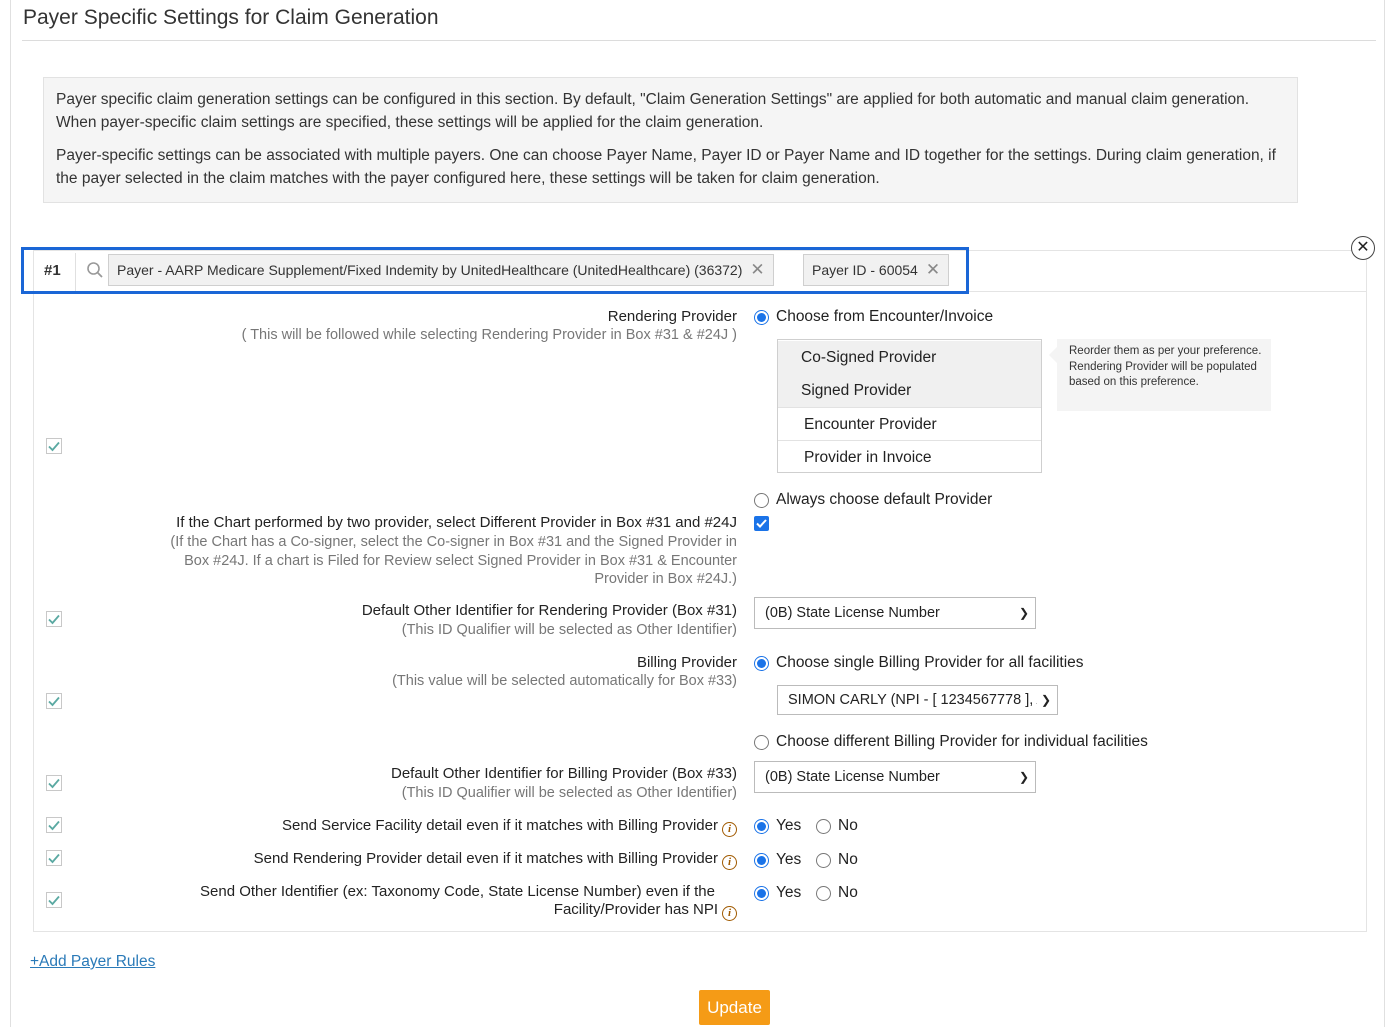 The width and height of the screenshot is (1397, 1027). I want to click on rendering-detail-yes-radio: Yes, so click(777, 860).